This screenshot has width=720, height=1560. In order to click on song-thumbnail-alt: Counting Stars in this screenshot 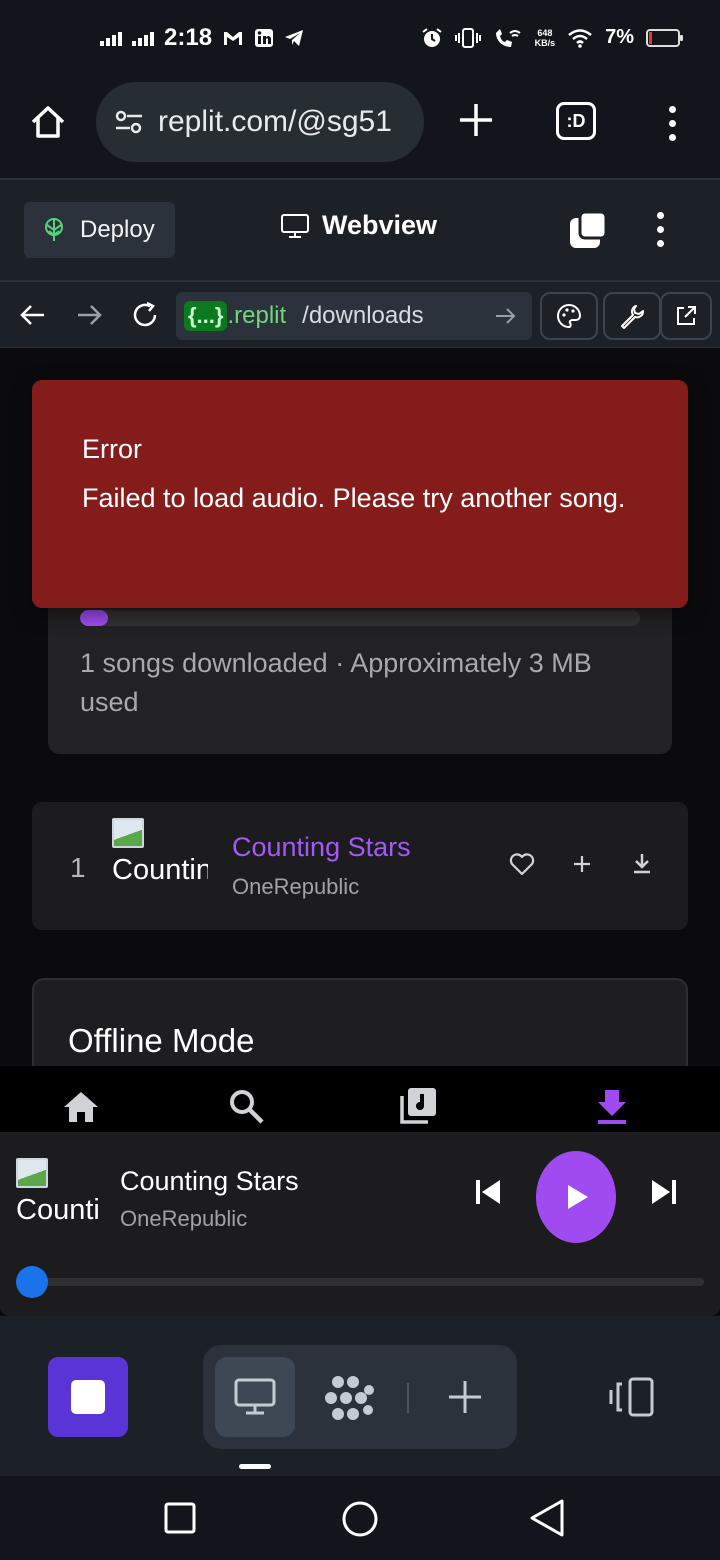, I will do `click(160, 870)`.